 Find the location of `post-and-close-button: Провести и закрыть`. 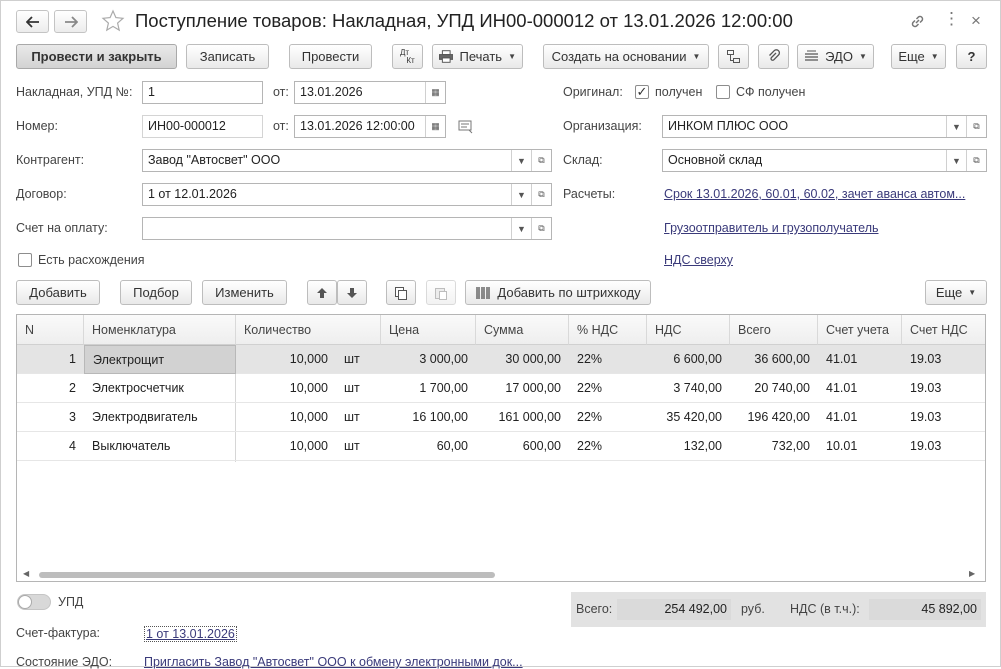

post-and-close-button: Провести и закрыть is located at coordinates (96, 56).